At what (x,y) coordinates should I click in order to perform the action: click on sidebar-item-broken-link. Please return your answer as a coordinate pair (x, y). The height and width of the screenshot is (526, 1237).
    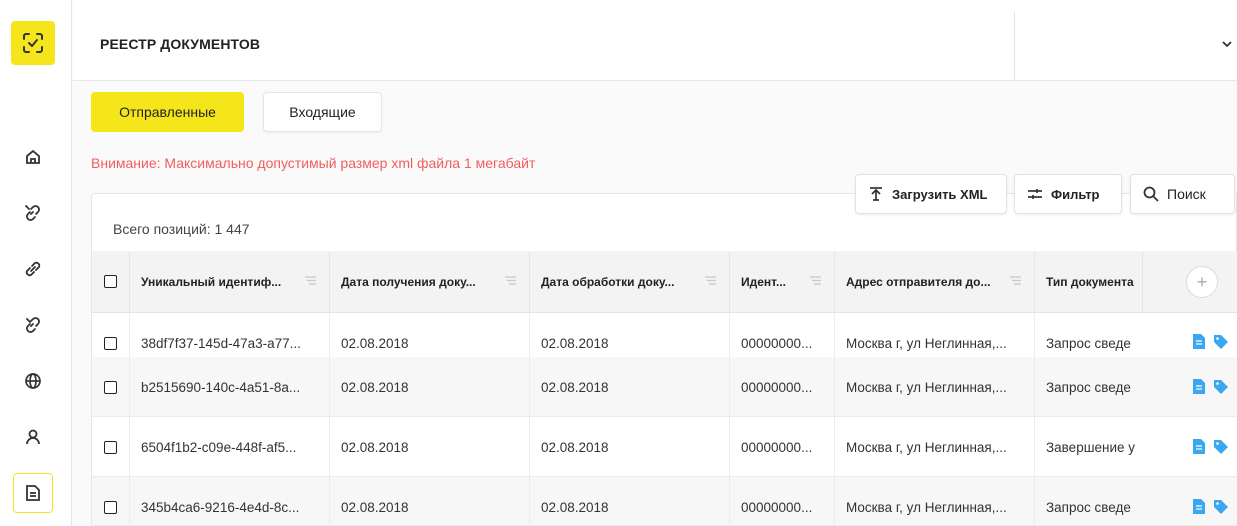
    Looking at the image, I should click on (33, 213).